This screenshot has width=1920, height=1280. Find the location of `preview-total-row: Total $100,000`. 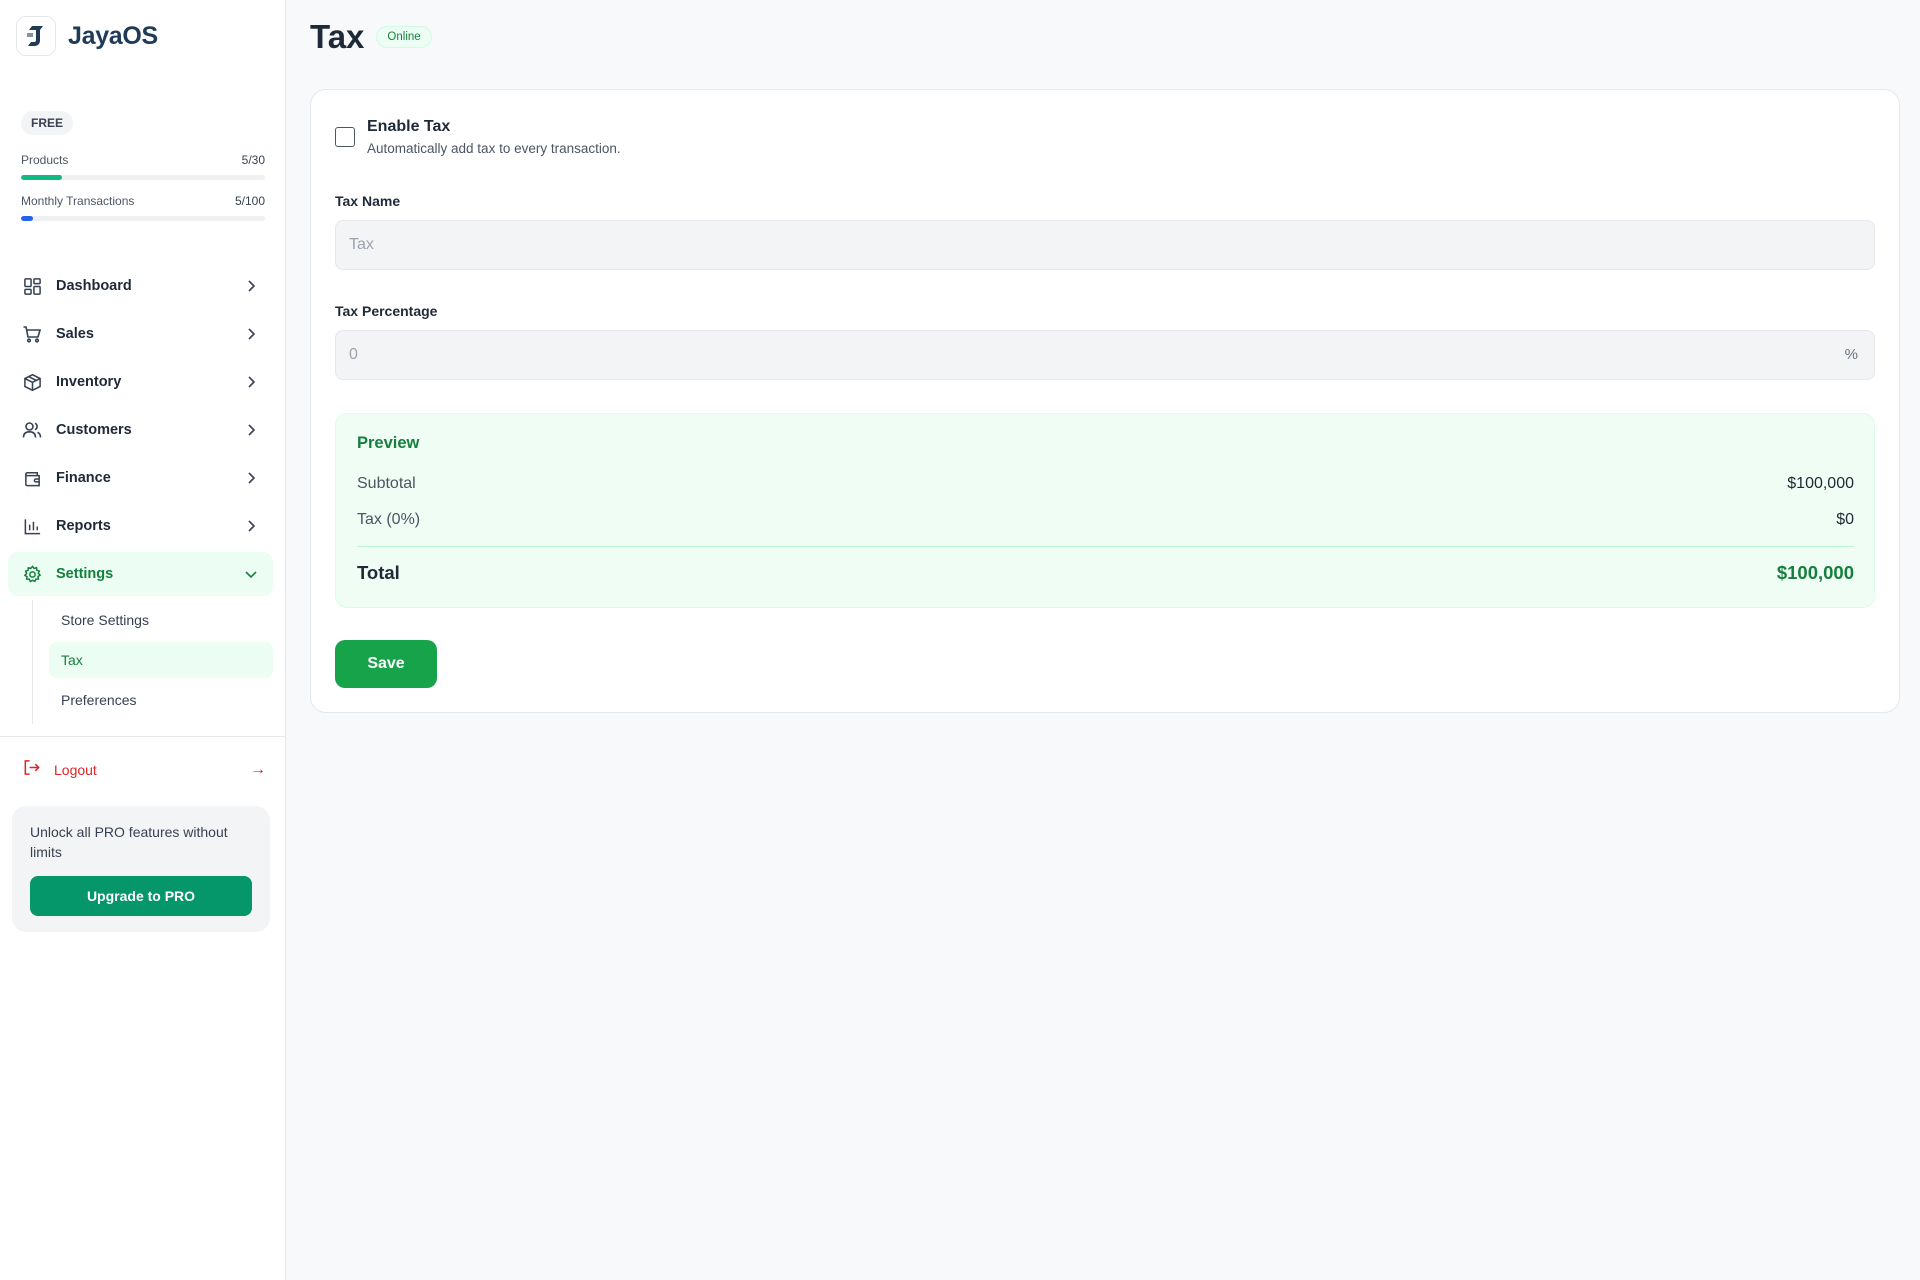

preview-total-row: Total $100,000 is located at coordinates (1105, 573).